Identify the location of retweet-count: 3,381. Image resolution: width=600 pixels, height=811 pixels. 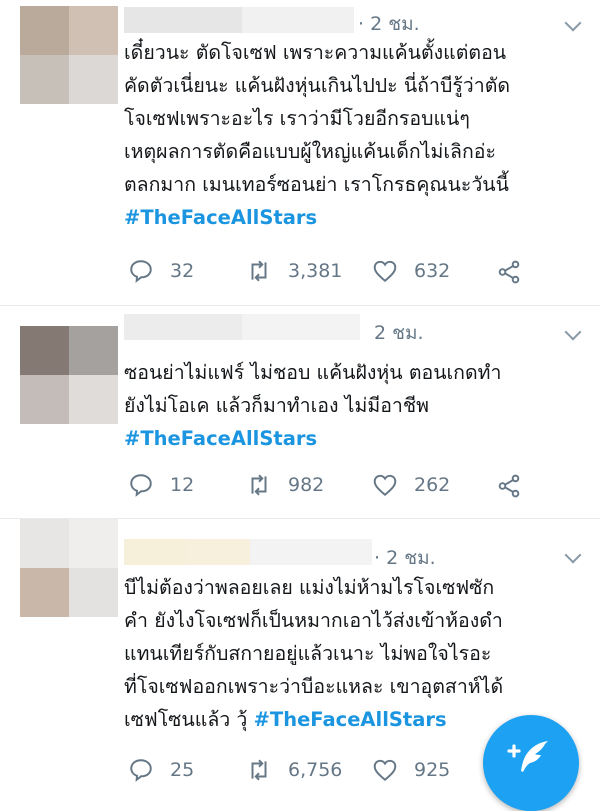
(315, 271).